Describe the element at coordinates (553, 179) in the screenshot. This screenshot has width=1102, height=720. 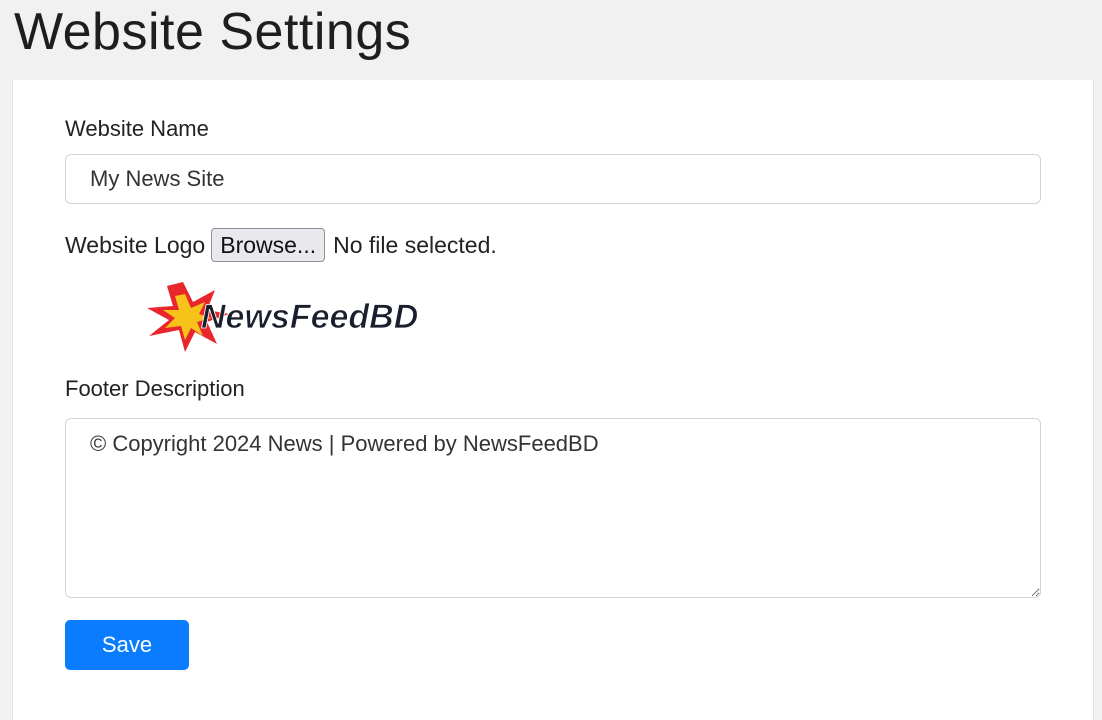
I see `website-name-input` at that location.